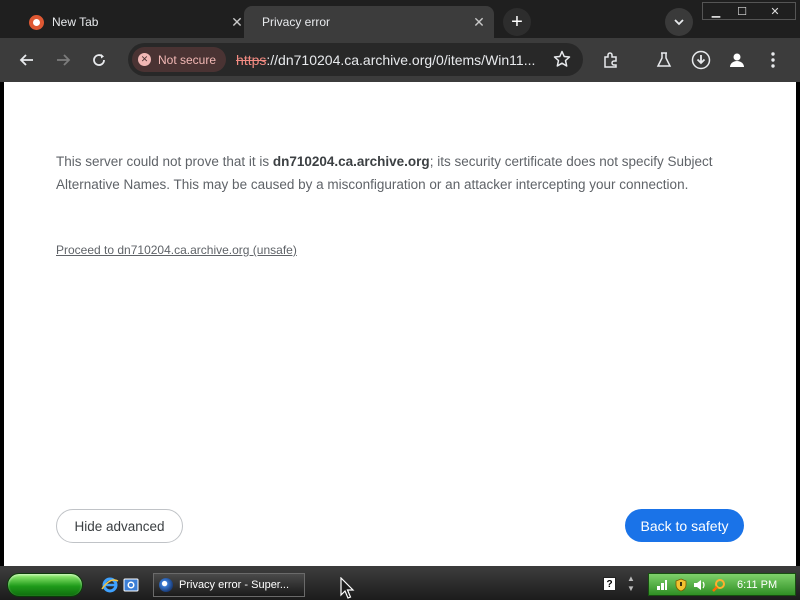 Image resolution: width=800 pixels, height=600 pixels. I want to click on downloads-button, so click(701, 60).